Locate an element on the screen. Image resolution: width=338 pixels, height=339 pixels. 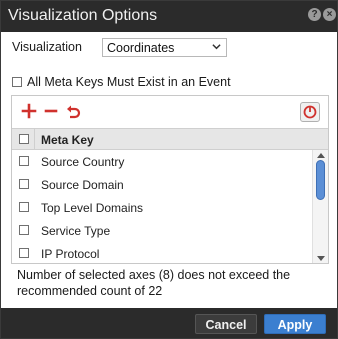
visualization-select-value: Coordinates is located at coordinates (141, 48).